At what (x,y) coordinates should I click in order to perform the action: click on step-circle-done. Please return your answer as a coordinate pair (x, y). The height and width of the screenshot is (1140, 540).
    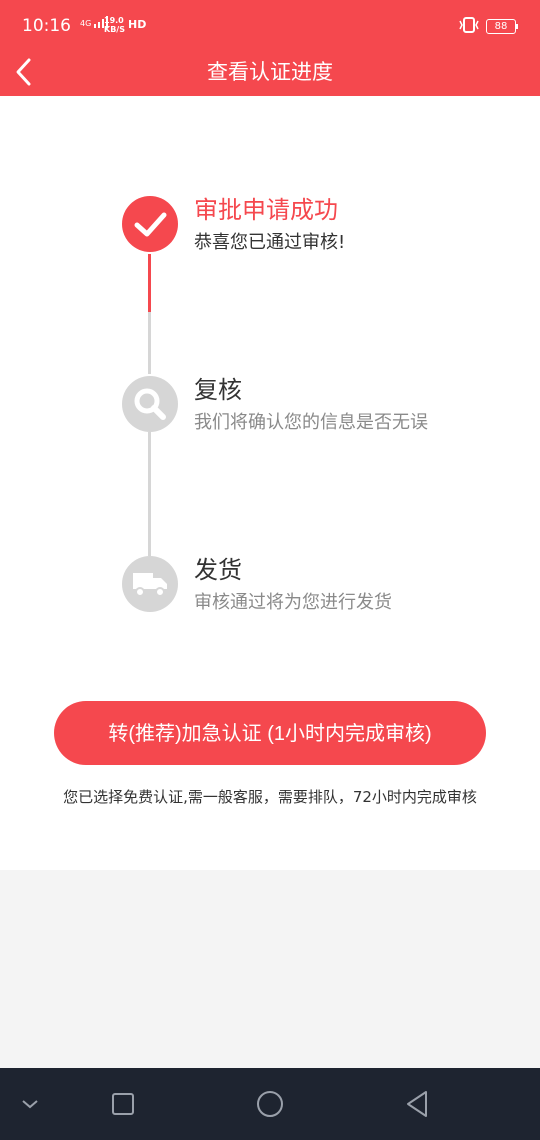
    Looking at the image, I should click on (150, 224).